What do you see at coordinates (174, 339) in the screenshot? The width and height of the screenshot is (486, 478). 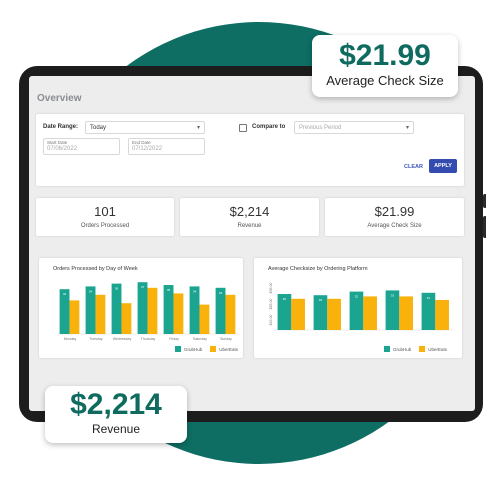 I see `x-tick-label: Friday` at bounding box center [174, 339].